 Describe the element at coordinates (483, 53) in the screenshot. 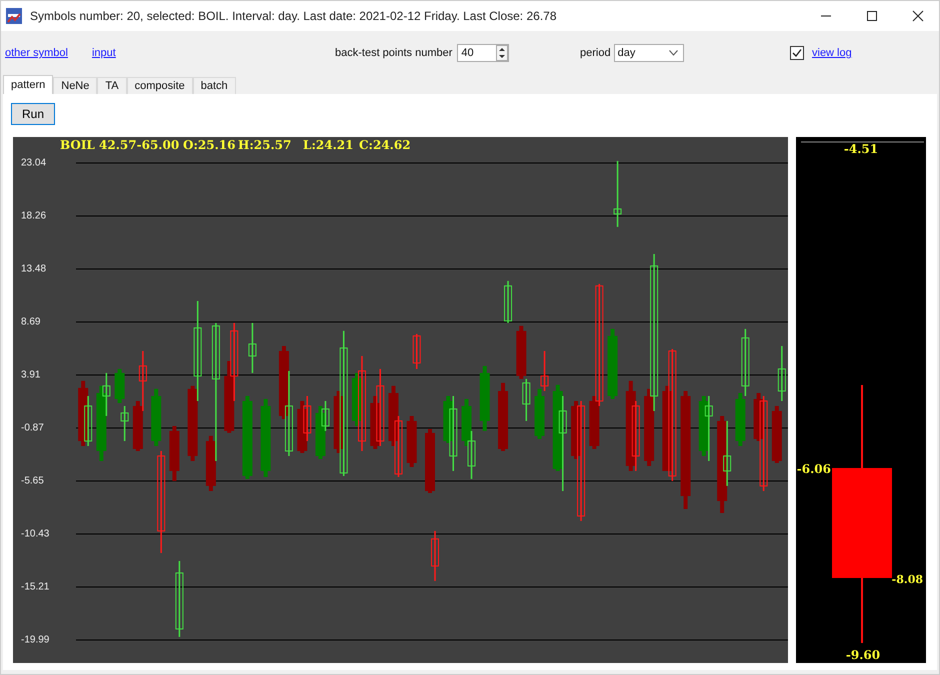

I see `backtest-spinner: 40` at that location.